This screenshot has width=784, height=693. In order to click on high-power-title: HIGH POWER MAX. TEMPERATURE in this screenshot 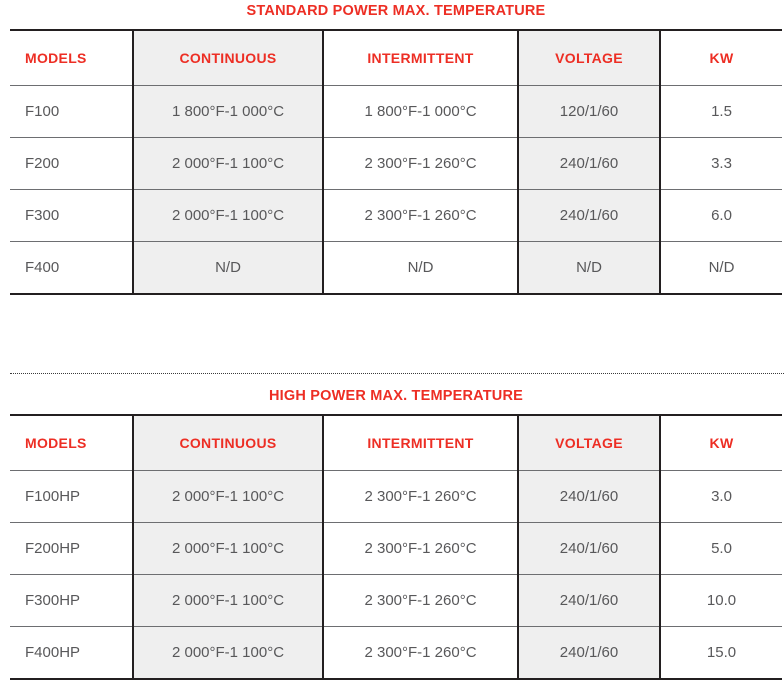, I will do `click(396, 396)`.